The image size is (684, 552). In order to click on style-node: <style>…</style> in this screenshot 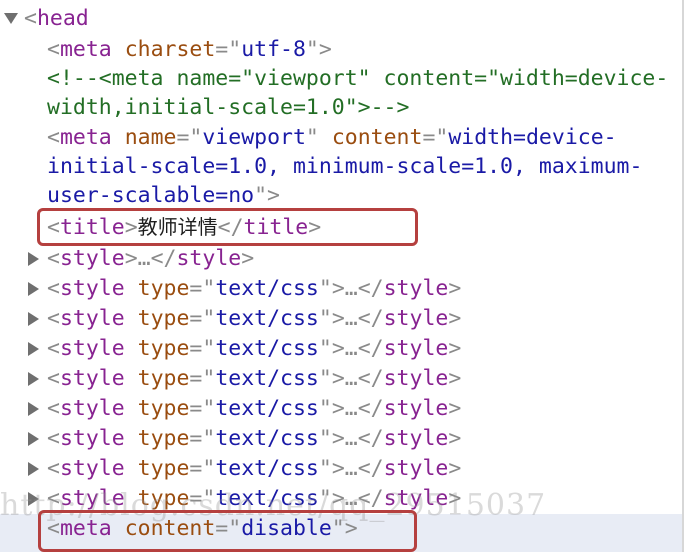, I will do `click(150, 259)`.